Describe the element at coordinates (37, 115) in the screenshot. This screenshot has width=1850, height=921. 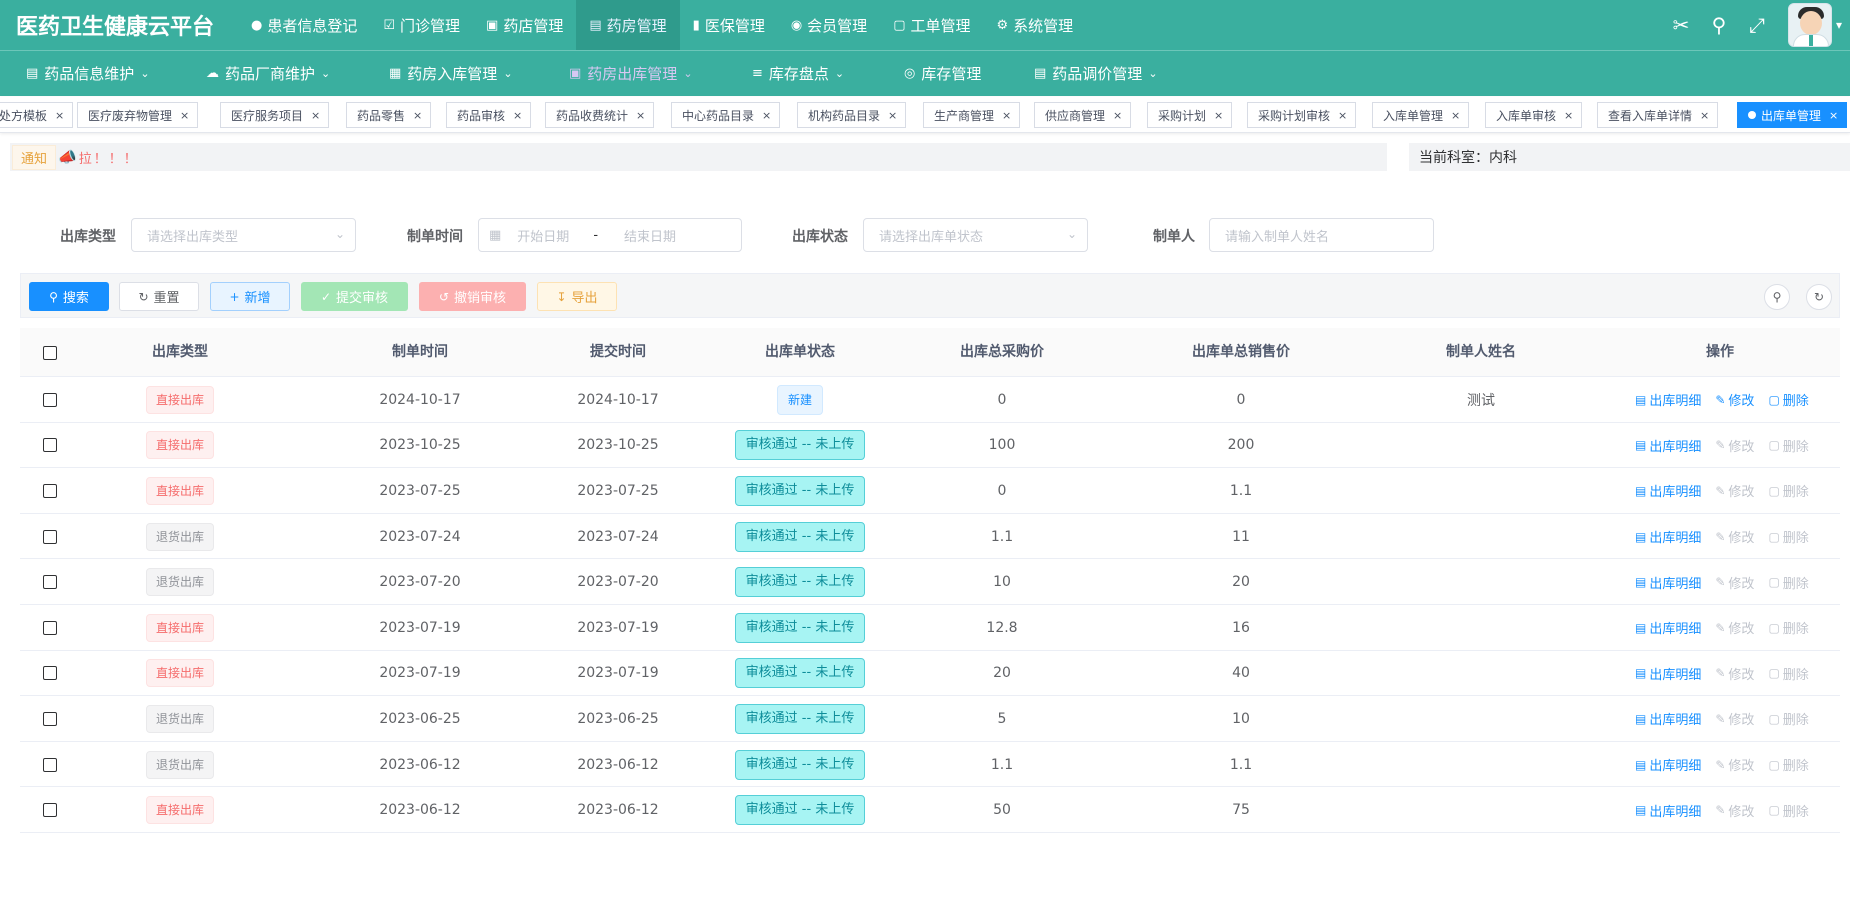
I see `tag-item: 处方模板 ×` at that location.